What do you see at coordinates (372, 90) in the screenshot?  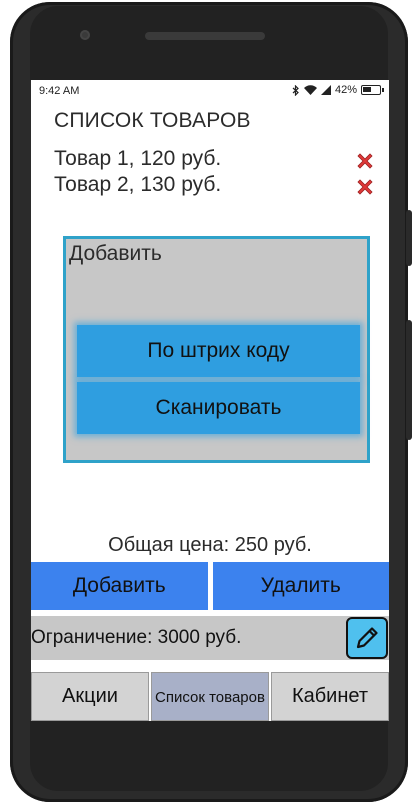 I see `battery-icon` at bounding box center [372, 90].